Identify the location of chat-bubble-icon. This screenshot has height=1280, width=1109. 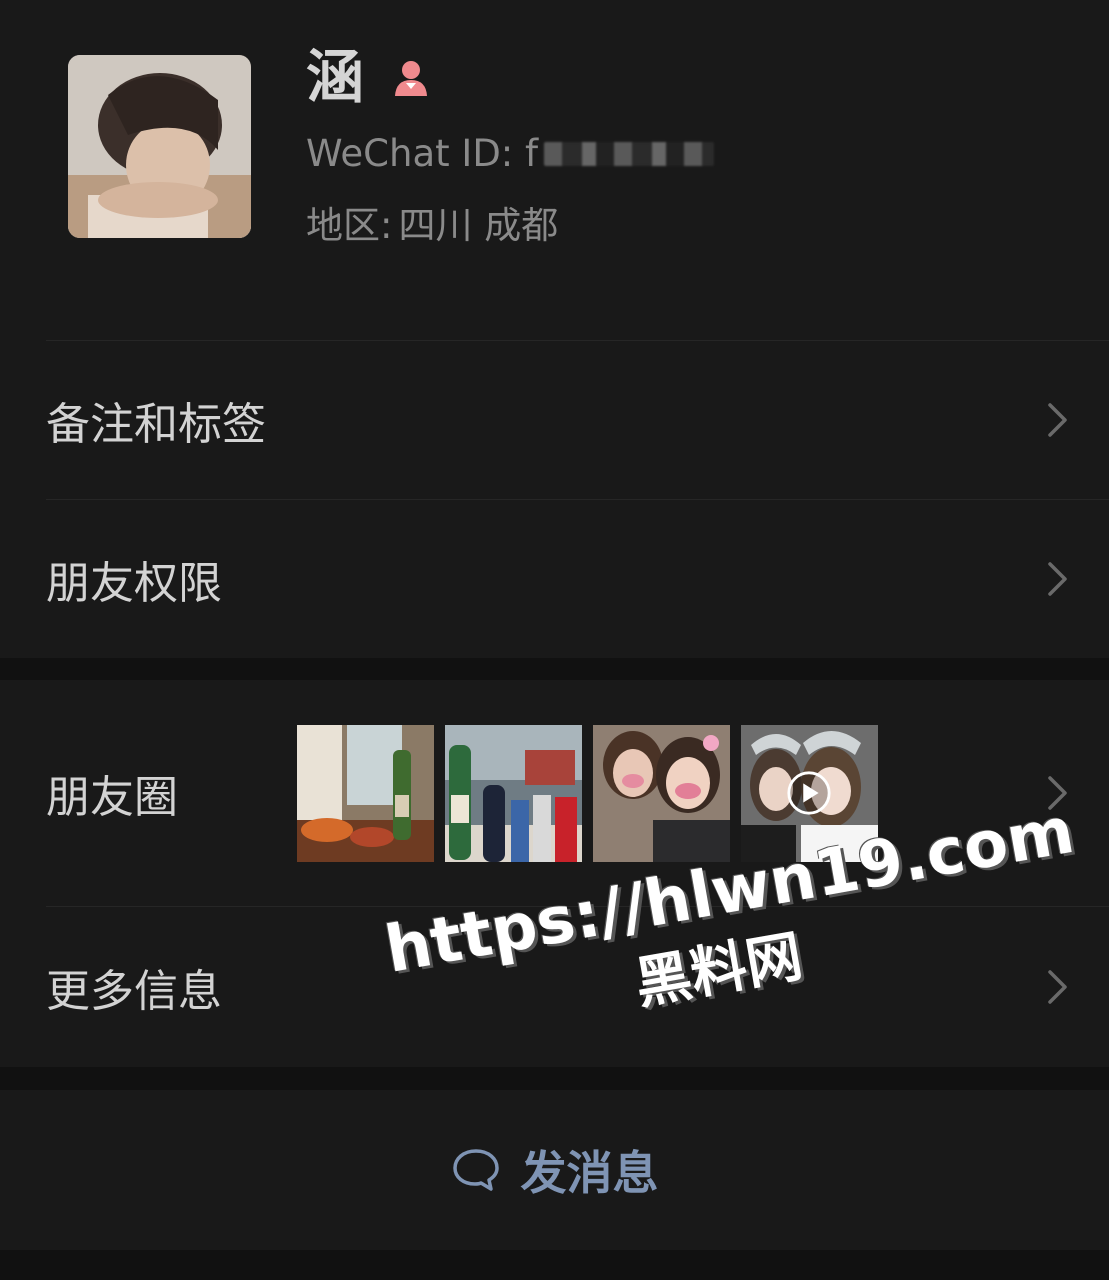
(475, 1170).